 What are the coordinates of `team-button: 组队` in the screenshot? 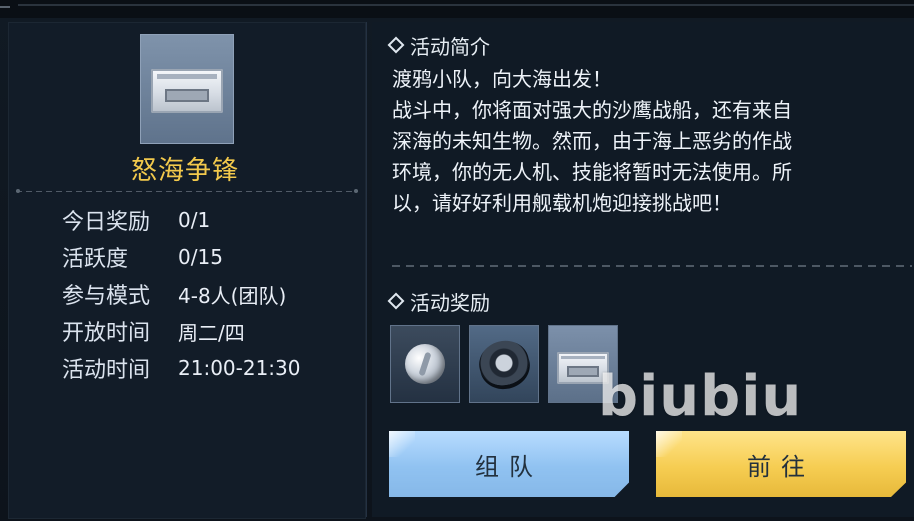 It's located at (509, 464).